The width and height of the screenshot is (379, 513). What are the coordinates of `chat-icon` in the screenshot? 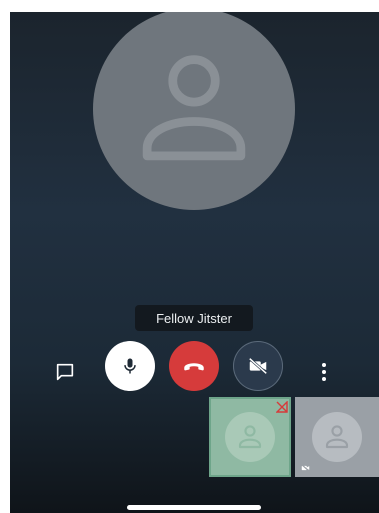 It's located at (65, 372).